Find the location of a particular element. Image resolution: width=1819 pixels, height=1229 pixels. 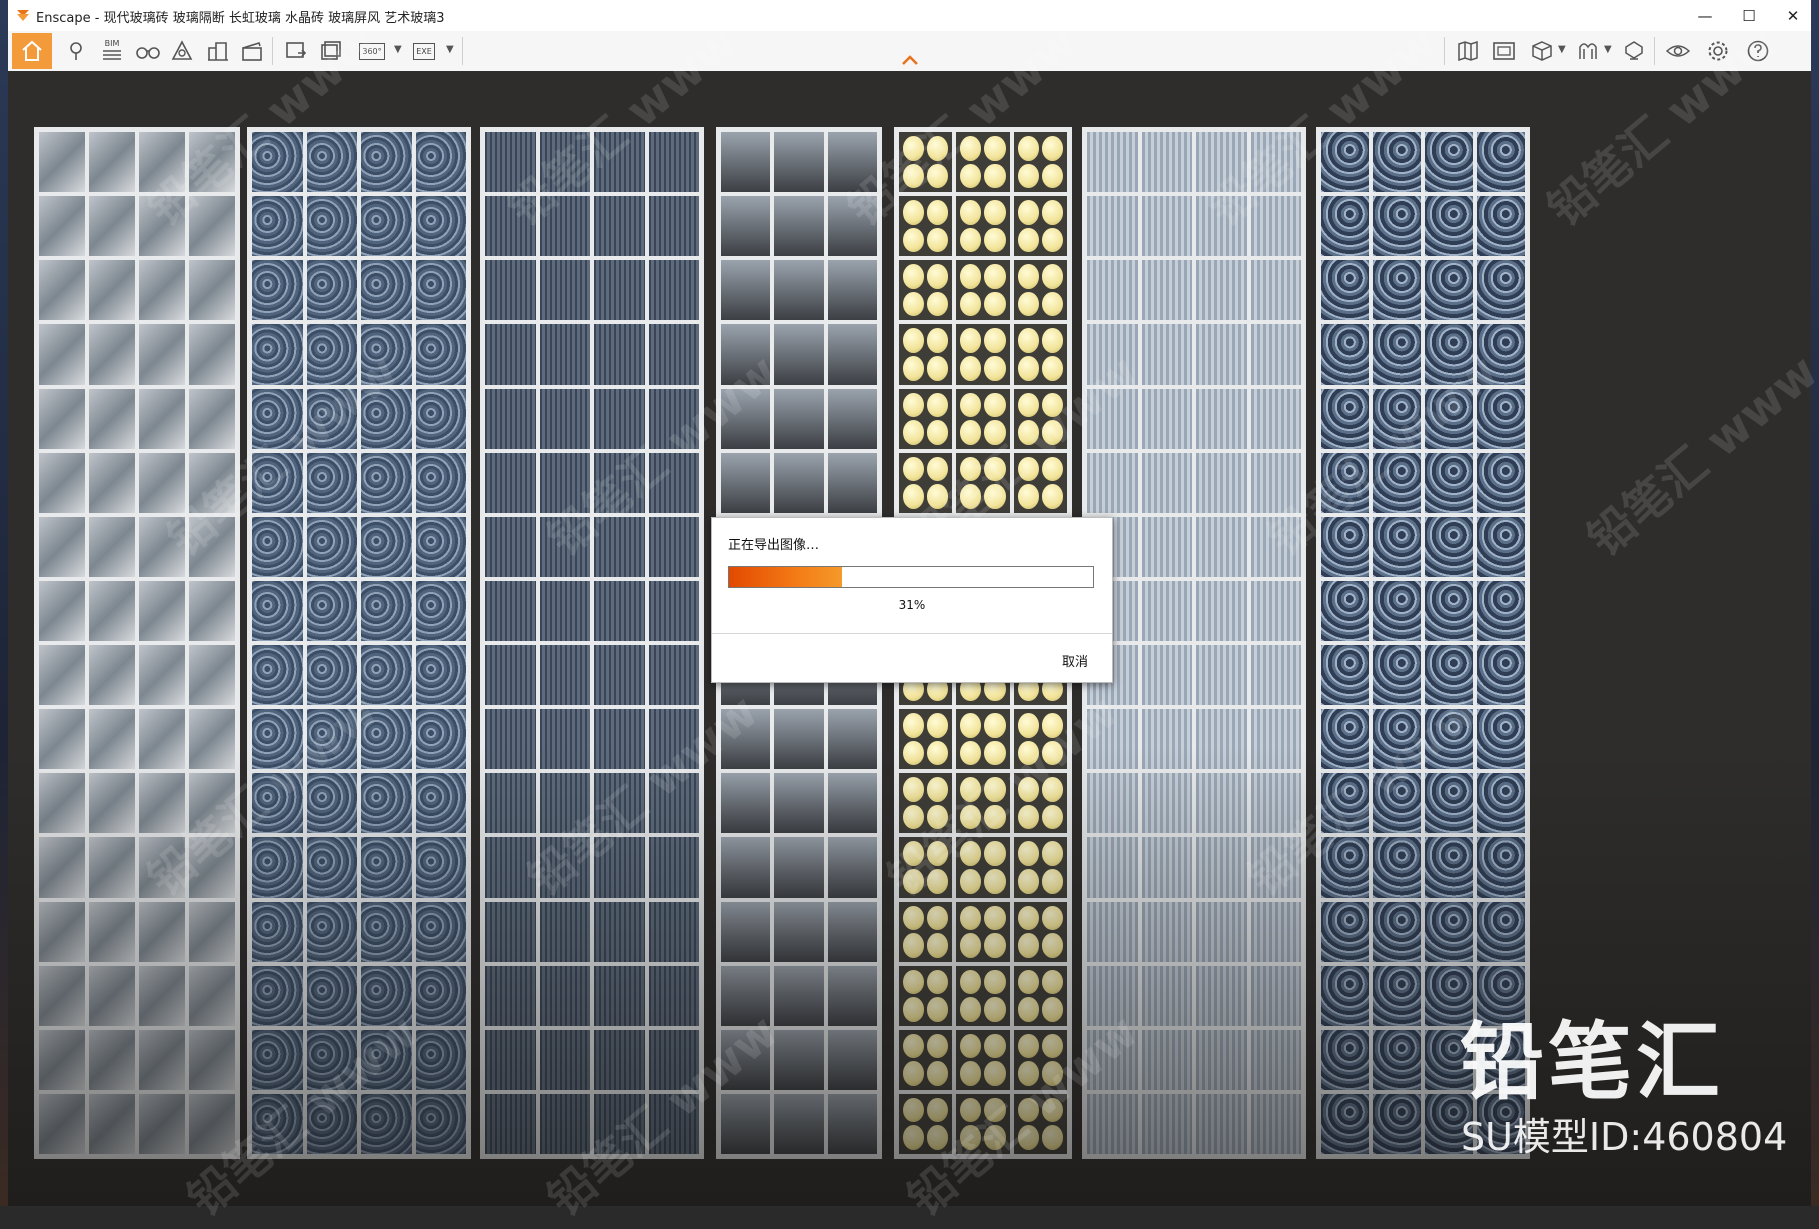

bim-label: BIM is located at coordinates (112, 43).